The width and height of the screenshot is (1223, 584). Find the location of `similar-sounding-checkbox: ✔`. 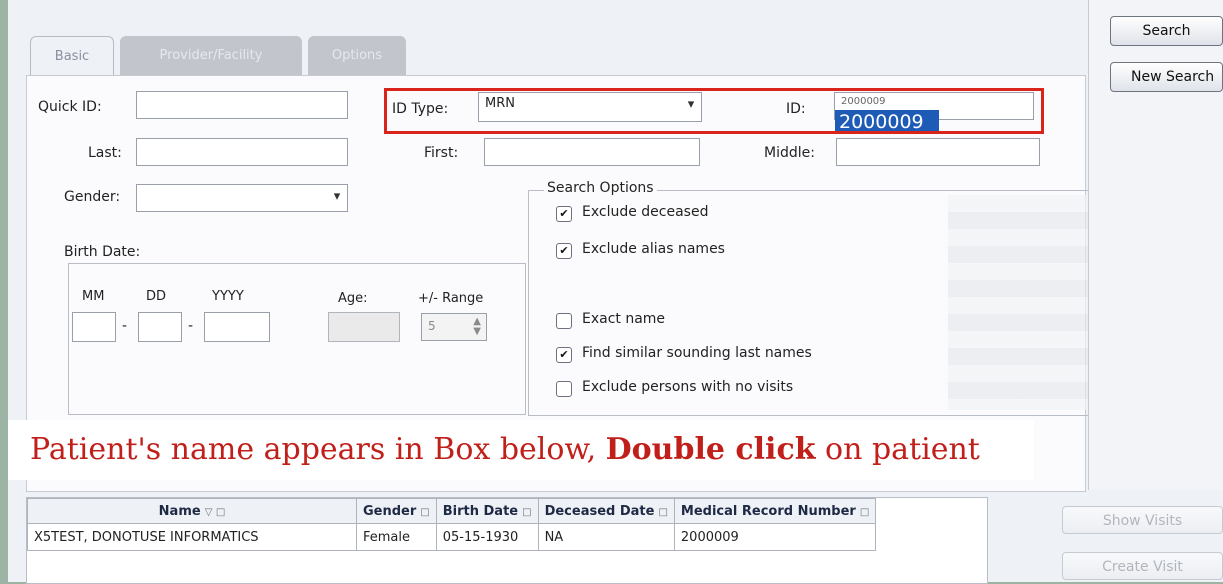

similar-sounding-checkbox: ✔ is located at coordinates (564, 355).